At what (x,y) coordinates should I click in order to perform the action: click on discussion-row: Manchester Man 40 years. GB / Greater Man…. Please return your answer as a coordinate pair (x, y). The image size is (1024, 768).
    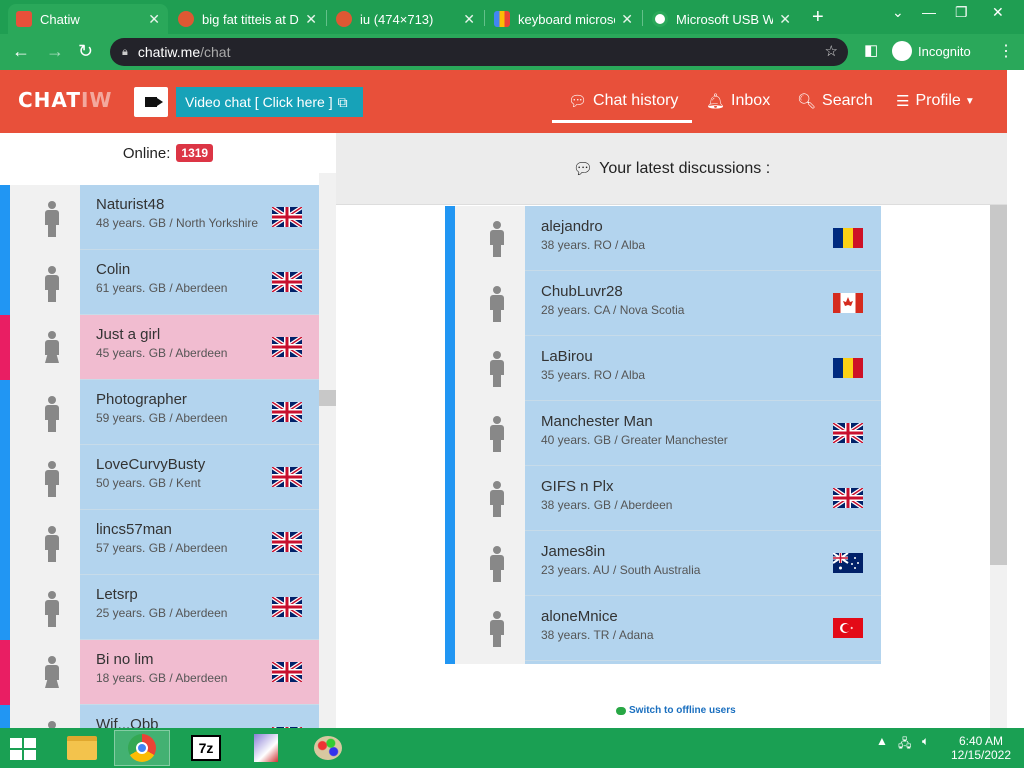
    Looking at the image, I should click on (663, 433).